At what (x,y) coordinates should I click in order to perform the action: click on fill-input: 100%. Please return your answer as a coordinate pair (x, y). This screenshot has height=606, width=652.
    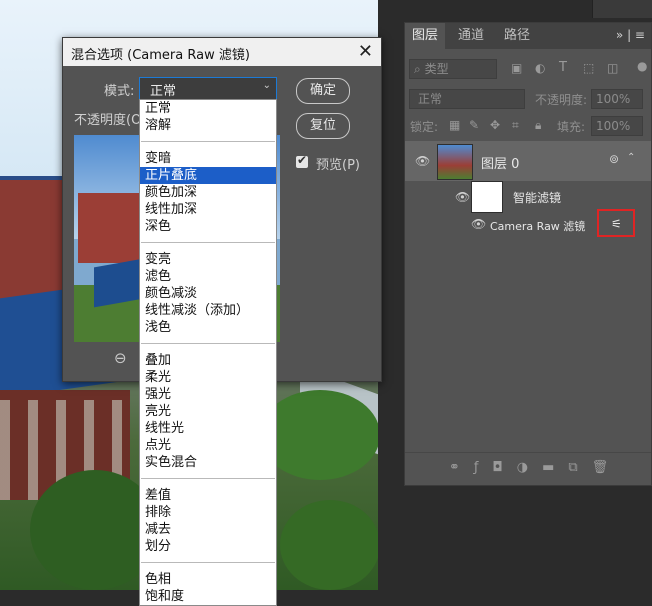
    Looking at the image, I should click on (617, 126).